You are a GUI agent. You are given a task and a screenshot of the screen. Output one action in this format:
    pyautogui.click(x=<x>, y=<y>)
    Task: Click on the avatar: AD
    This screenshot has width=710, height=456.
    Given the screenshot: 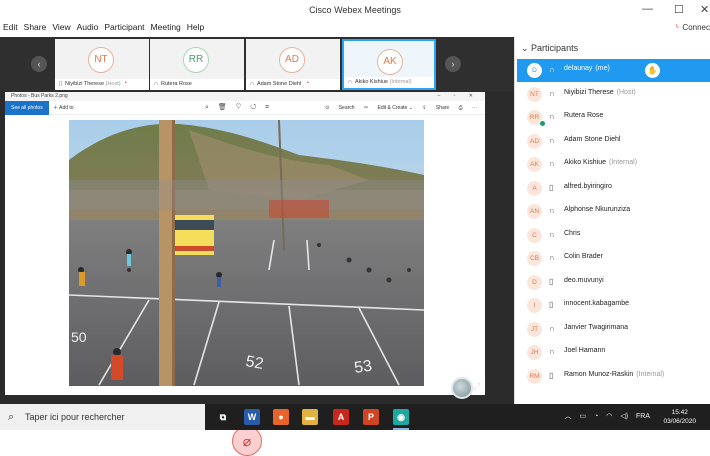 What is the action you would take?
    pyautogui.click(x=534, y=141)
    